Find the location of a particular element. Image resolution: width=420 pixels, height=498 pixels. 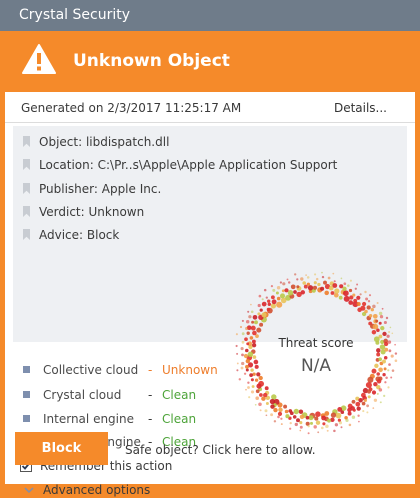

allow-link: Safe object? Click here to allow. is located at coordinates (220, 450).